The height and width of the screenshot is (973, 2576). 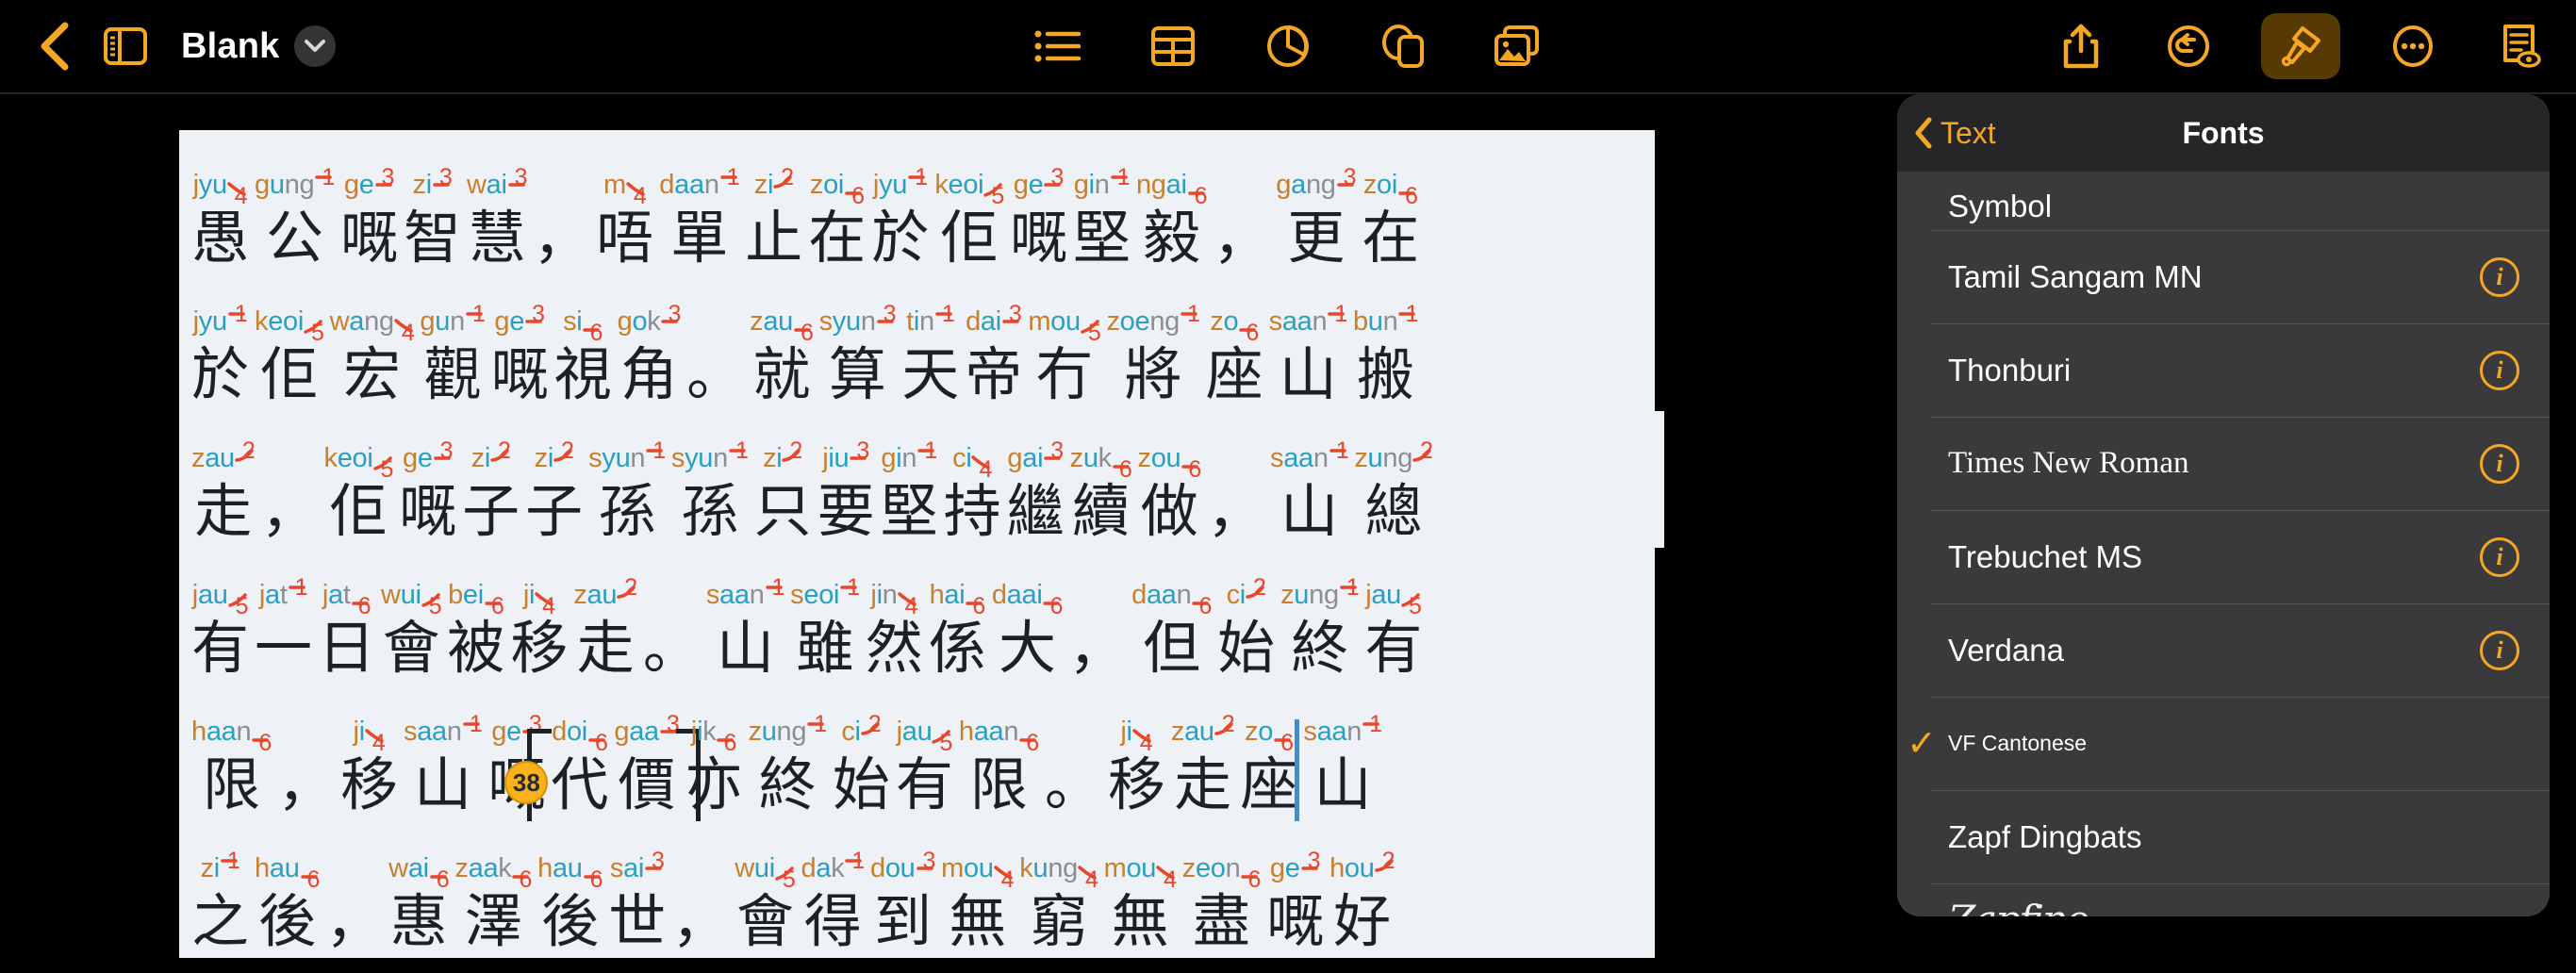 I want to click on back-chevron-icon, so click(x=56, y=46).